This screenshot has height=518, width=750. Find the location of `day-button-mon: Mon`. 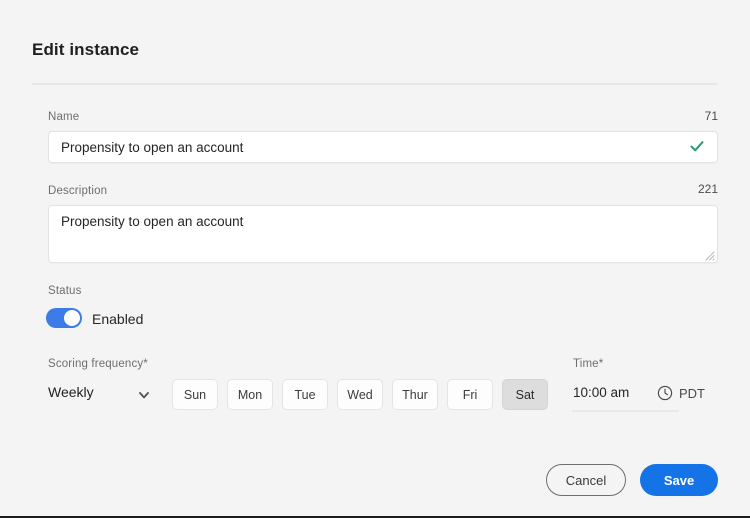

day-button-mon: Mon is located at coordinates (250, 394).